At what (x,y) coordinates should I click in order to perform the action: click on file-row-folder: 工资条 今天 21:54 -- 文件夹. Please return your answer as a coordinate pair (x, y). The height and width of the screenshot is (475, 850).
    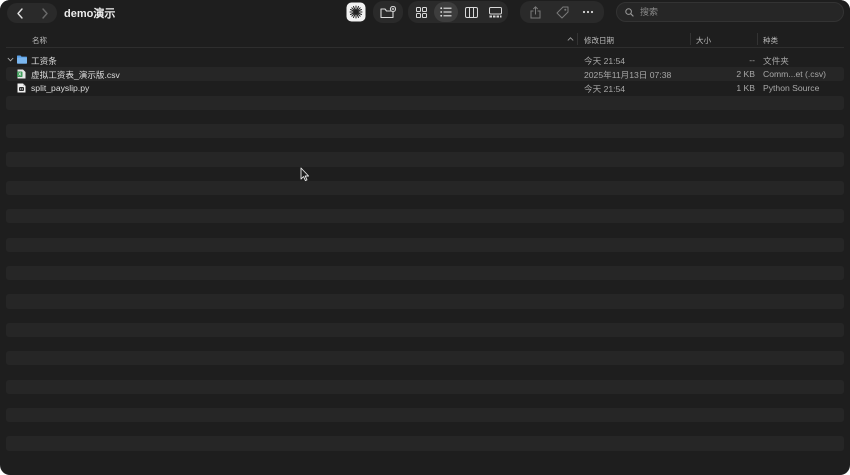
    Looking at the image, I should click on (425, 60).